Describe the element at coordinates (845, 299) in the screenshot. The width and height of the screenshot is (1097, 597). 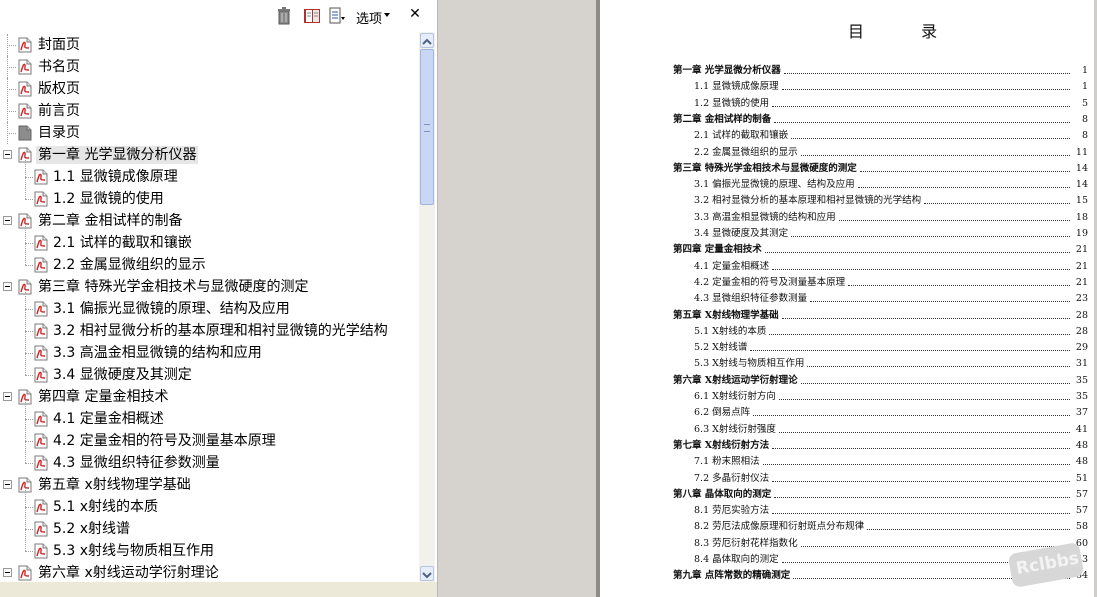
I see `toc-section-row: 4.3 显微组织特征参数测量 23` at that location.